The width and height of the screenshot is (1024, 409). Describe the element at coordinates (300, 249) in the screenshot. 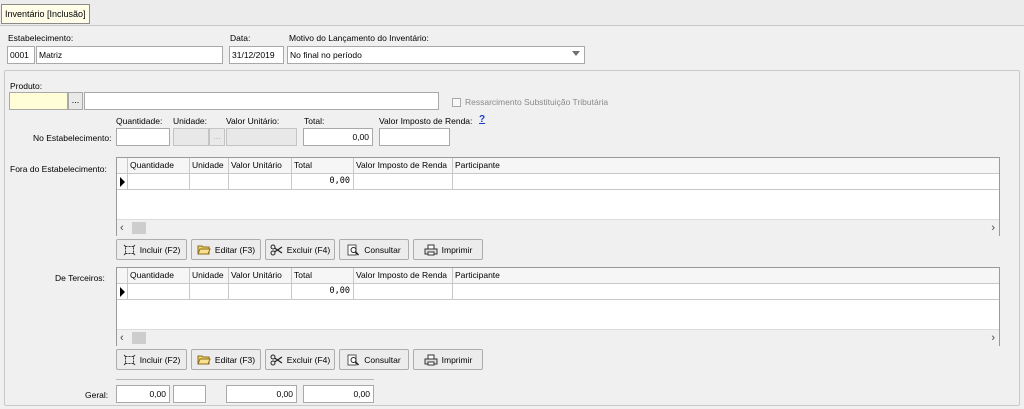

I see `fora-excluir-button: Excluir (F4)` at that location.